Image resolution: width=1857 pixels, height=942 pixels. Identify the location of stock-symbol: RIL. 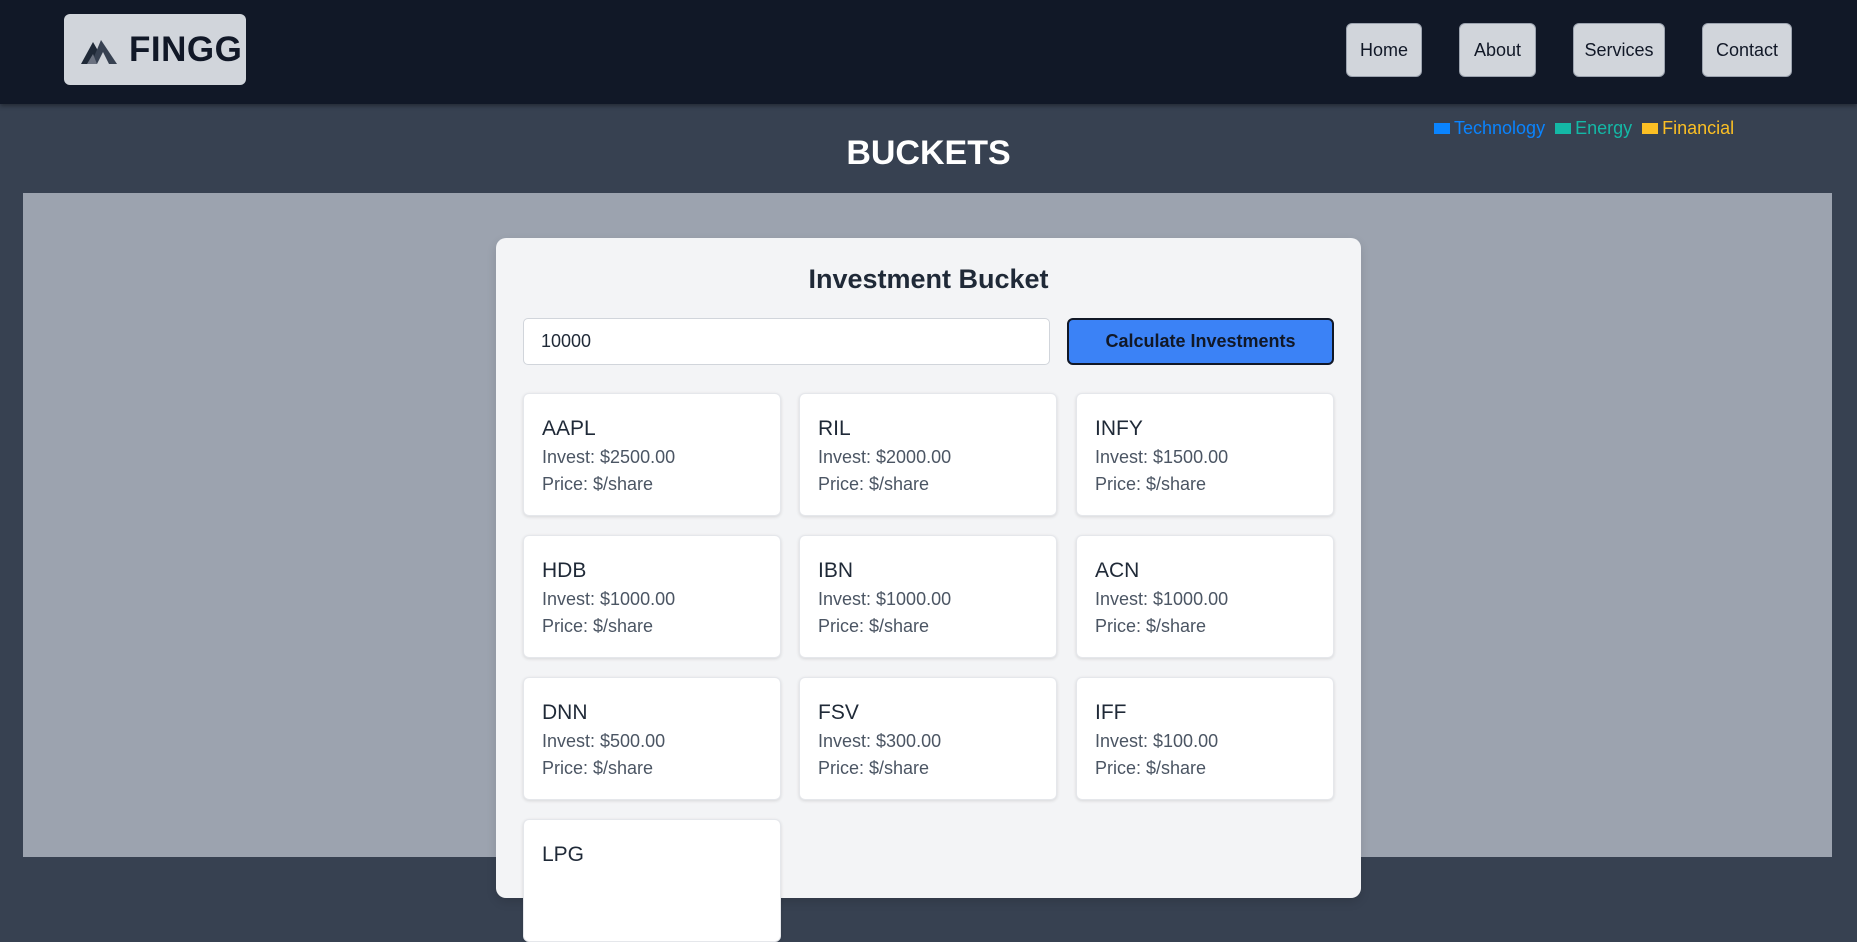
(834, 428).